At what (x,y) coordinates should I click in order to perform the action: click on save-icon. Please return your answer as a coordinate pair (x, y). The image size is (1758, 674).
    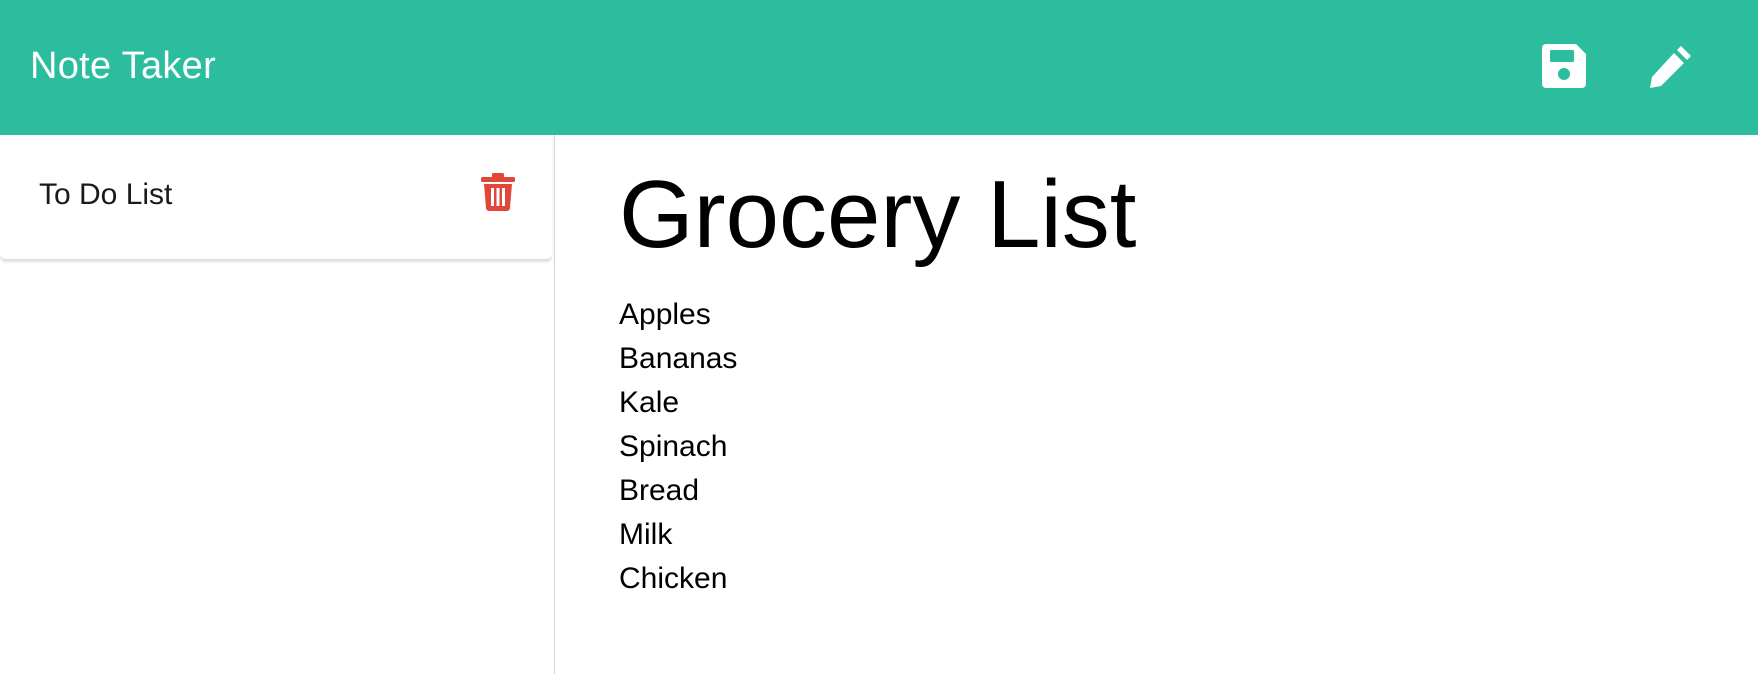
    Looking at the image, I should click on (1564, 66).